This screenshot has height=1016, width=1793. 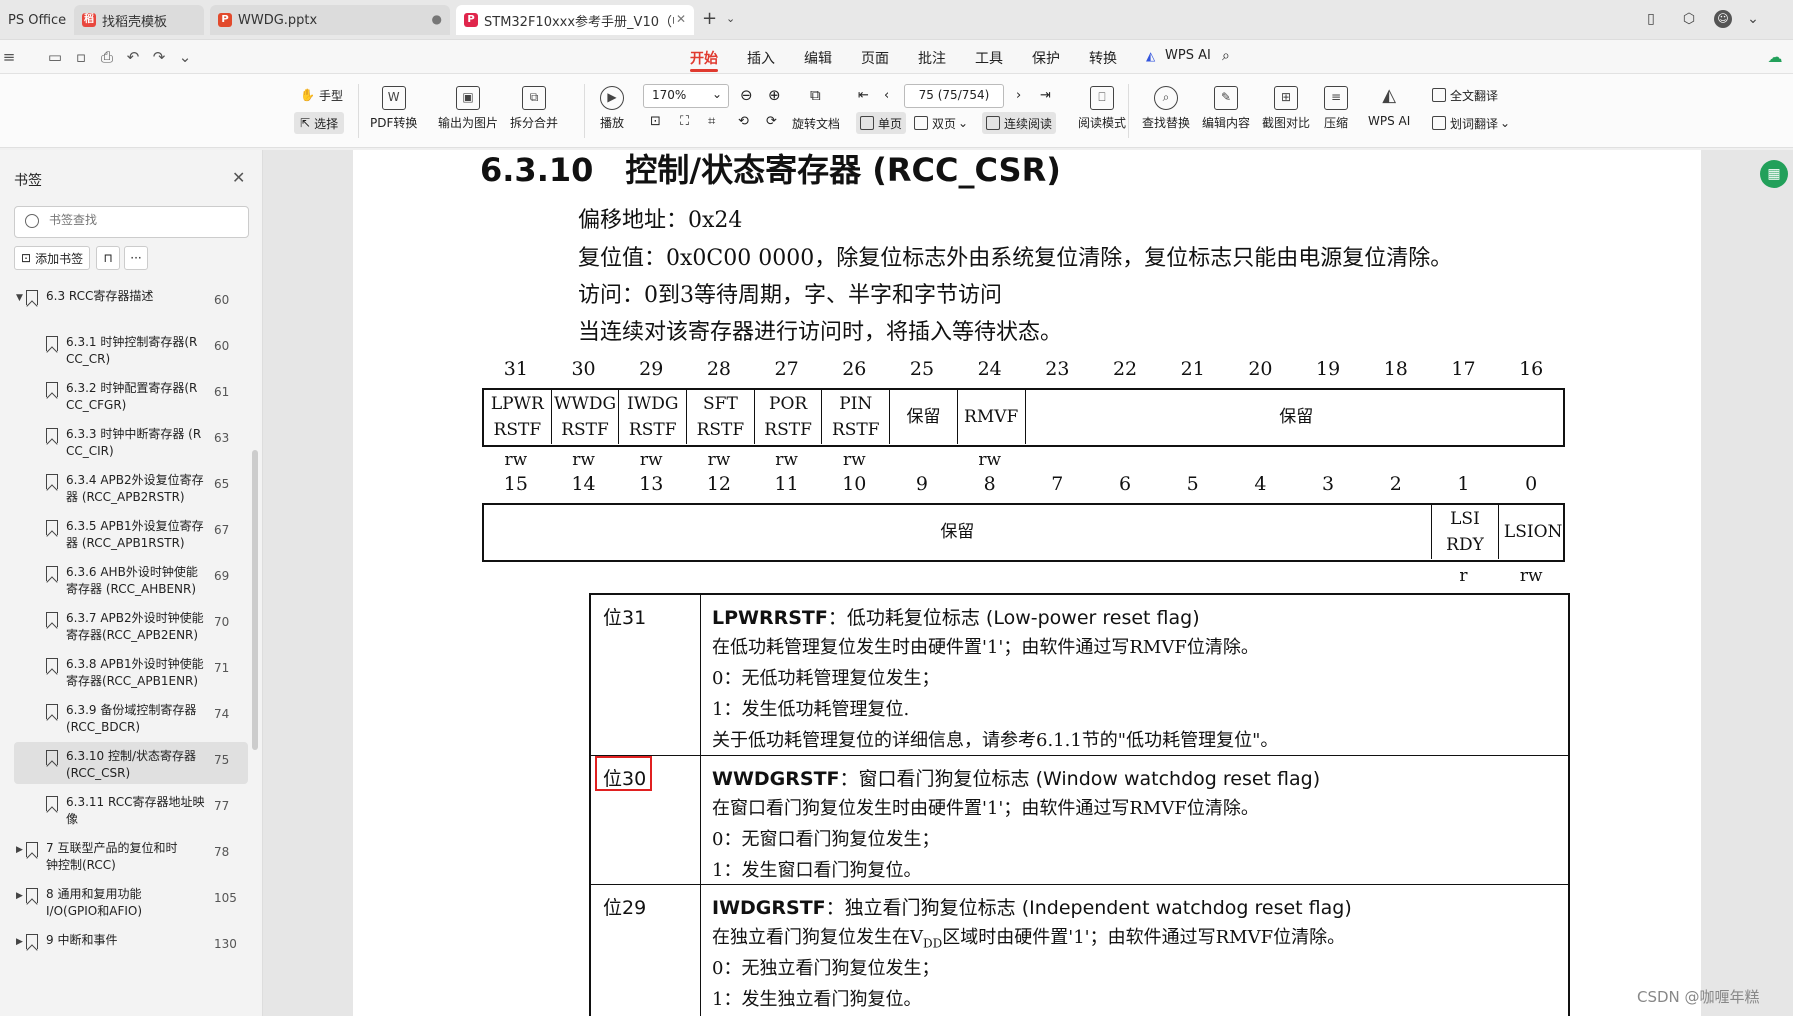 I want to click on bookmark-item: 6.3.8 APB1外设时钟使能寄存器(RCC_APB1ENR) 71, so click(x=131, y=671).